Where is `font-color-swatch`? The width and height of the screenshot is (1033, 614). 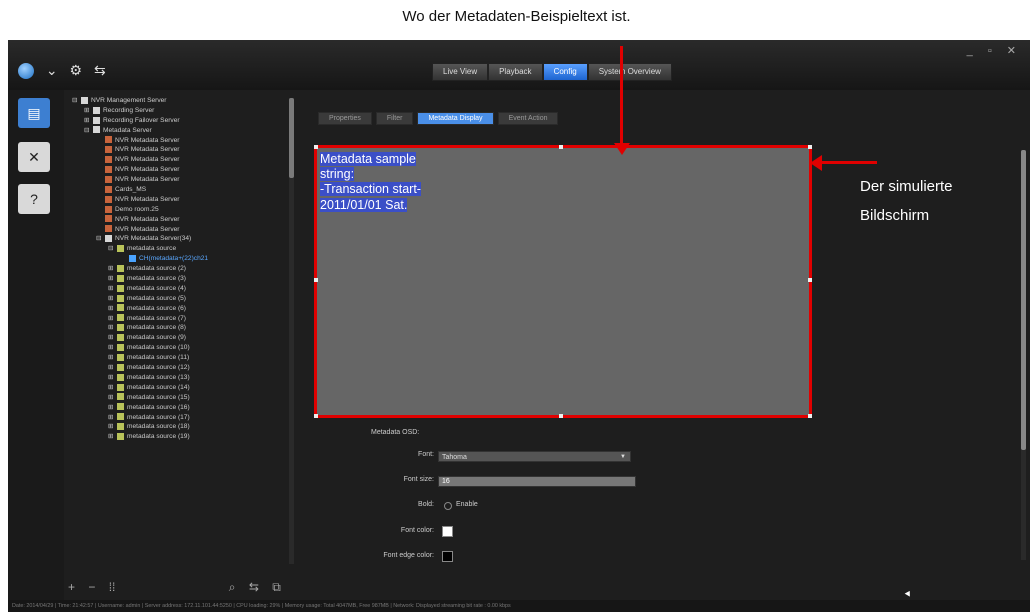 font-color-swatch is located at coordinates (447, 531).